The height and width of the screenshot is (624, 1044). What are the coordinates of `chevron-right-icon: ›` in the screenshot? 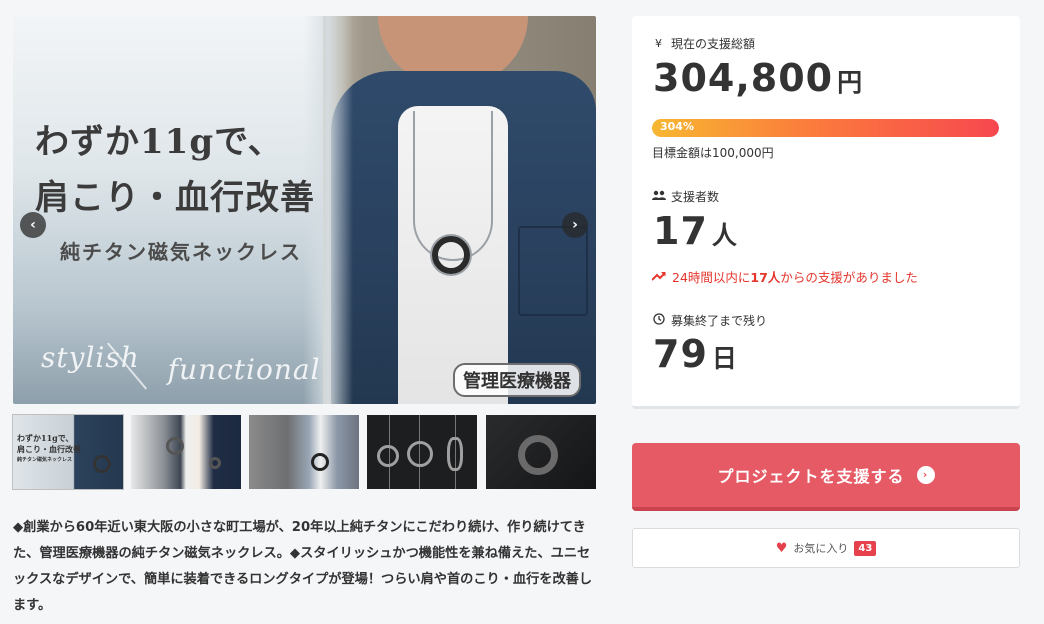 It's located at (575, 225).